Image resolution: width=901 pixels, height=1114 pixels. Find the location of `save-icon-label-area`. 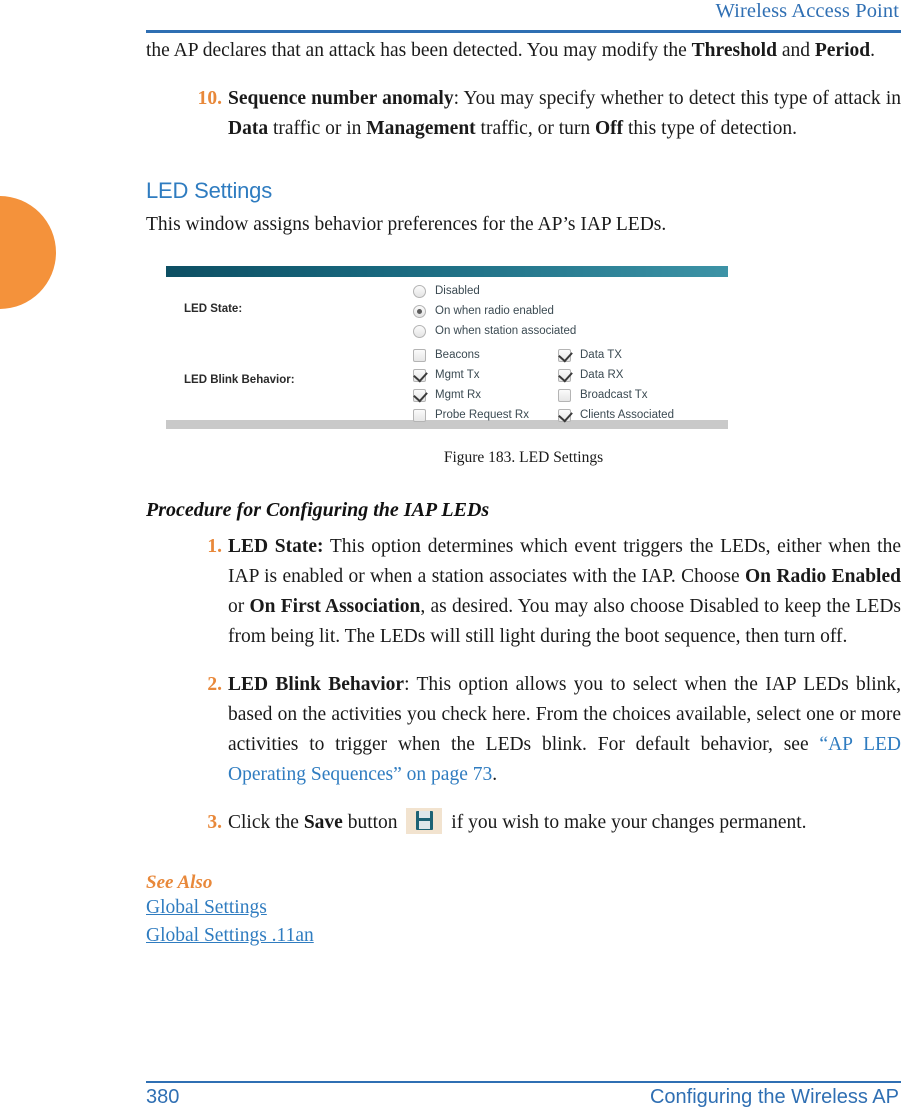

save-icon-label-area is located at coordinates (425, 825).